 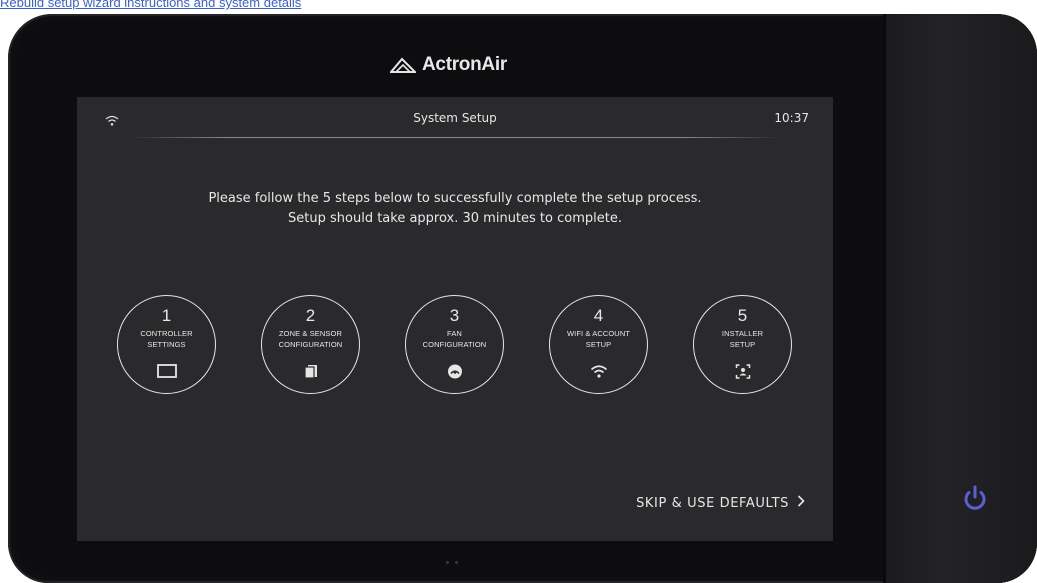 I want to click on brand-name: ActronAir, so click(x=464, y=64).